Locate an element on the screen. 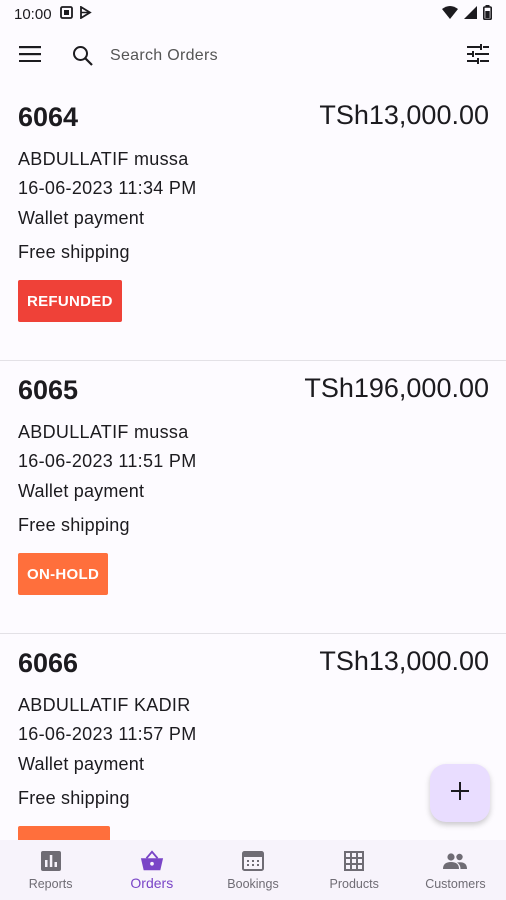 The width and height of the screenshot is (506, 900). order-datetime: 16-06-2023 11:51 PM is located at coordinates (107, 461).